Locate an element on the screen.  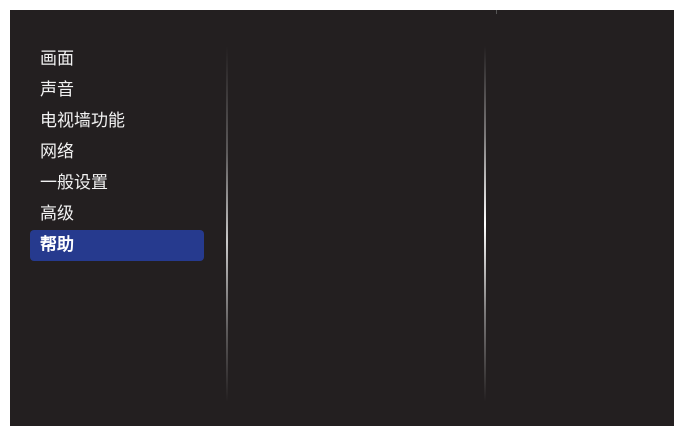
column-divider-right is located at coordinates (485, 224).